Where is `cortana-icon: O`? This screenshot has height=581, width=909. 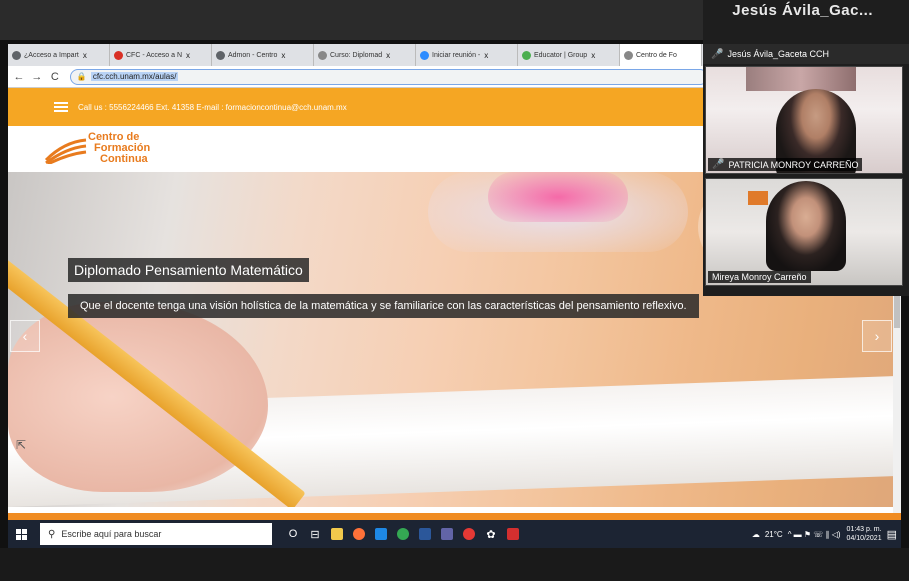
cortana-icon: O is located at coordinates (293, 534).